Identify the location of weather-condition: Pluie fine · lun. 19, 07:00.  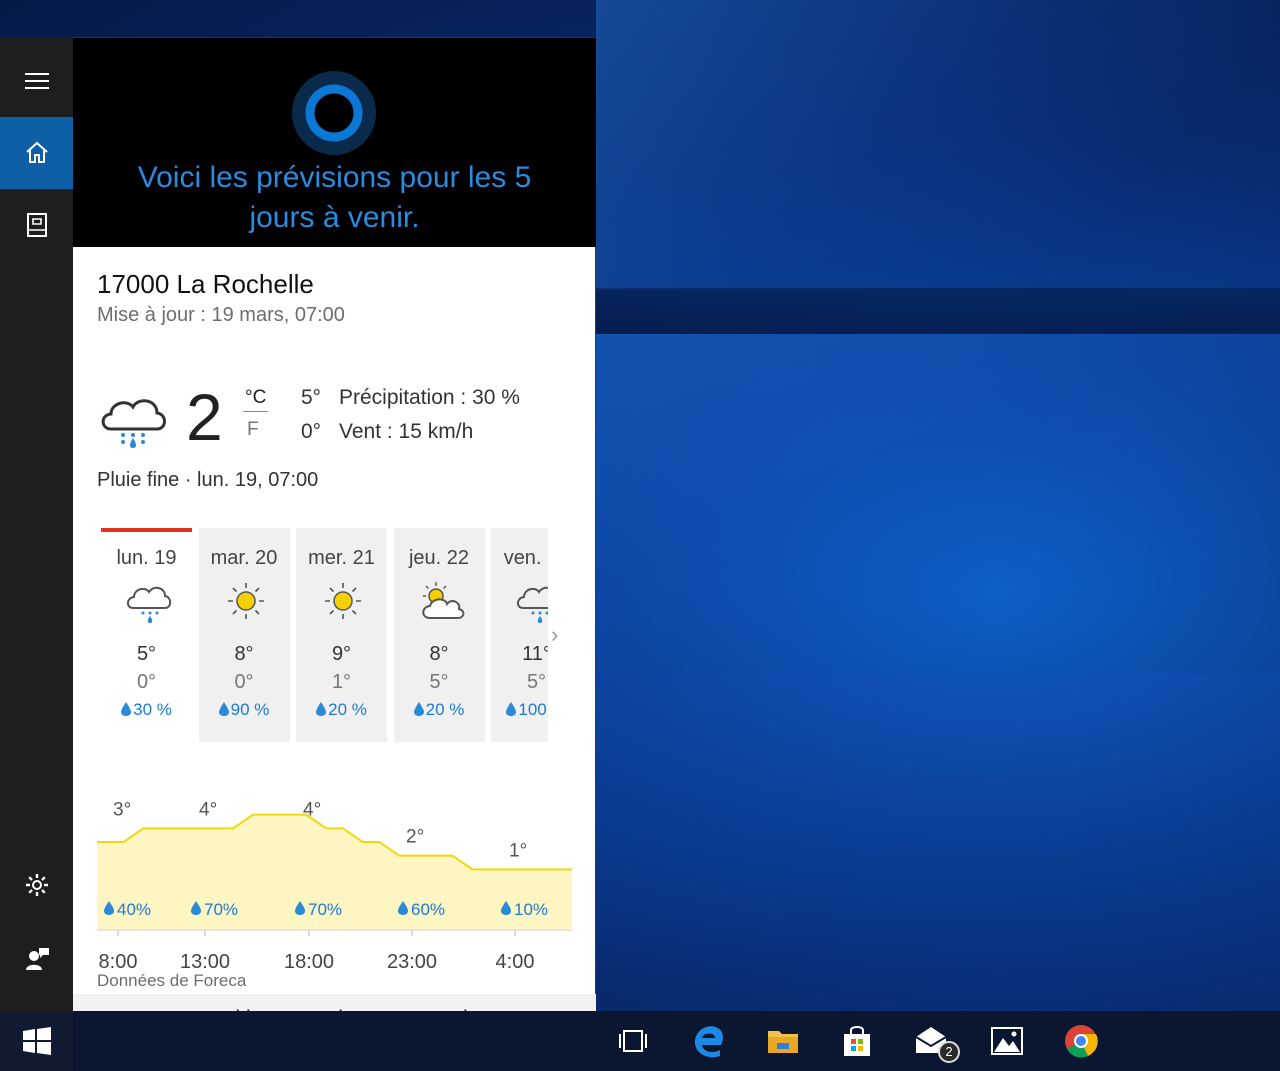
(208, 480).